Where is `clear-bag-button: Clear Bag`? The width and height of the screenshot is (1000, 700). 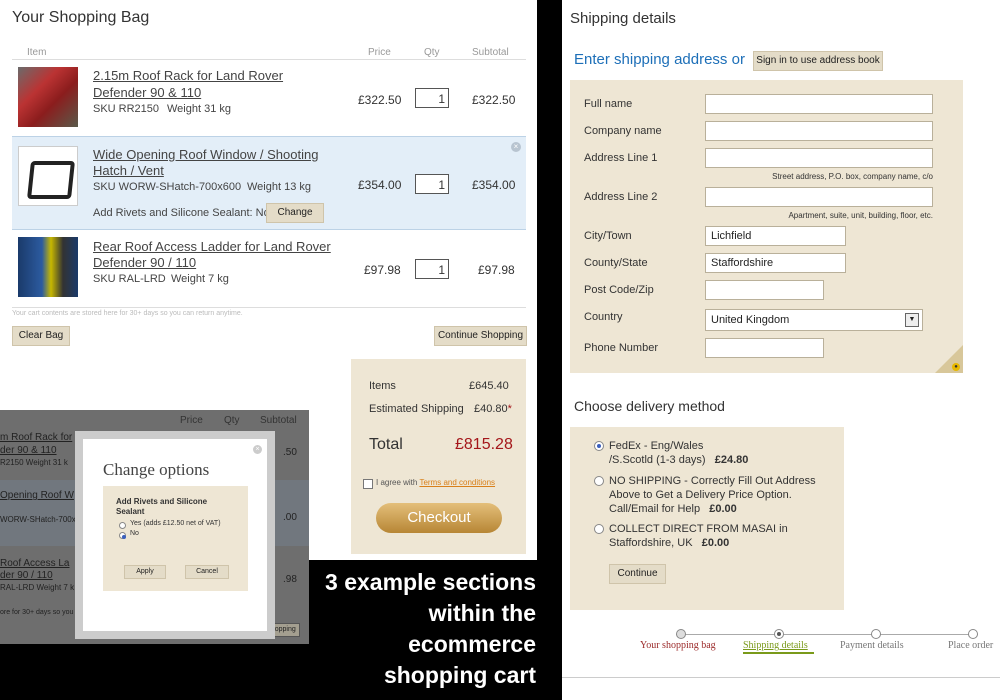 clear-bag-button: Clear Bag is located at coordinates (41, 336).